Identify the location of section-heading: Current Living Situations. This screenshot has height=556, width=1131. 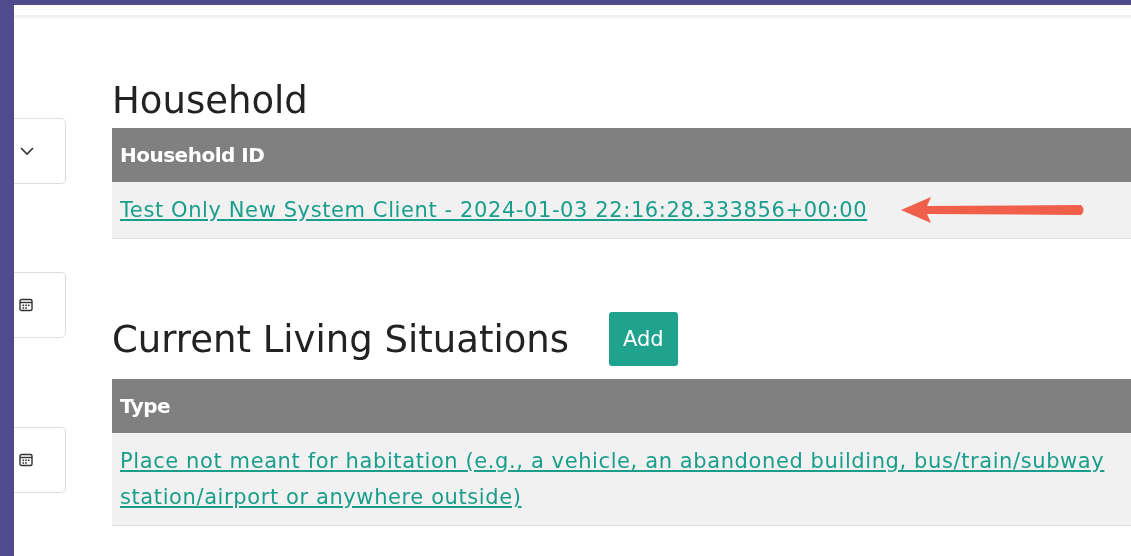
(341, 339).